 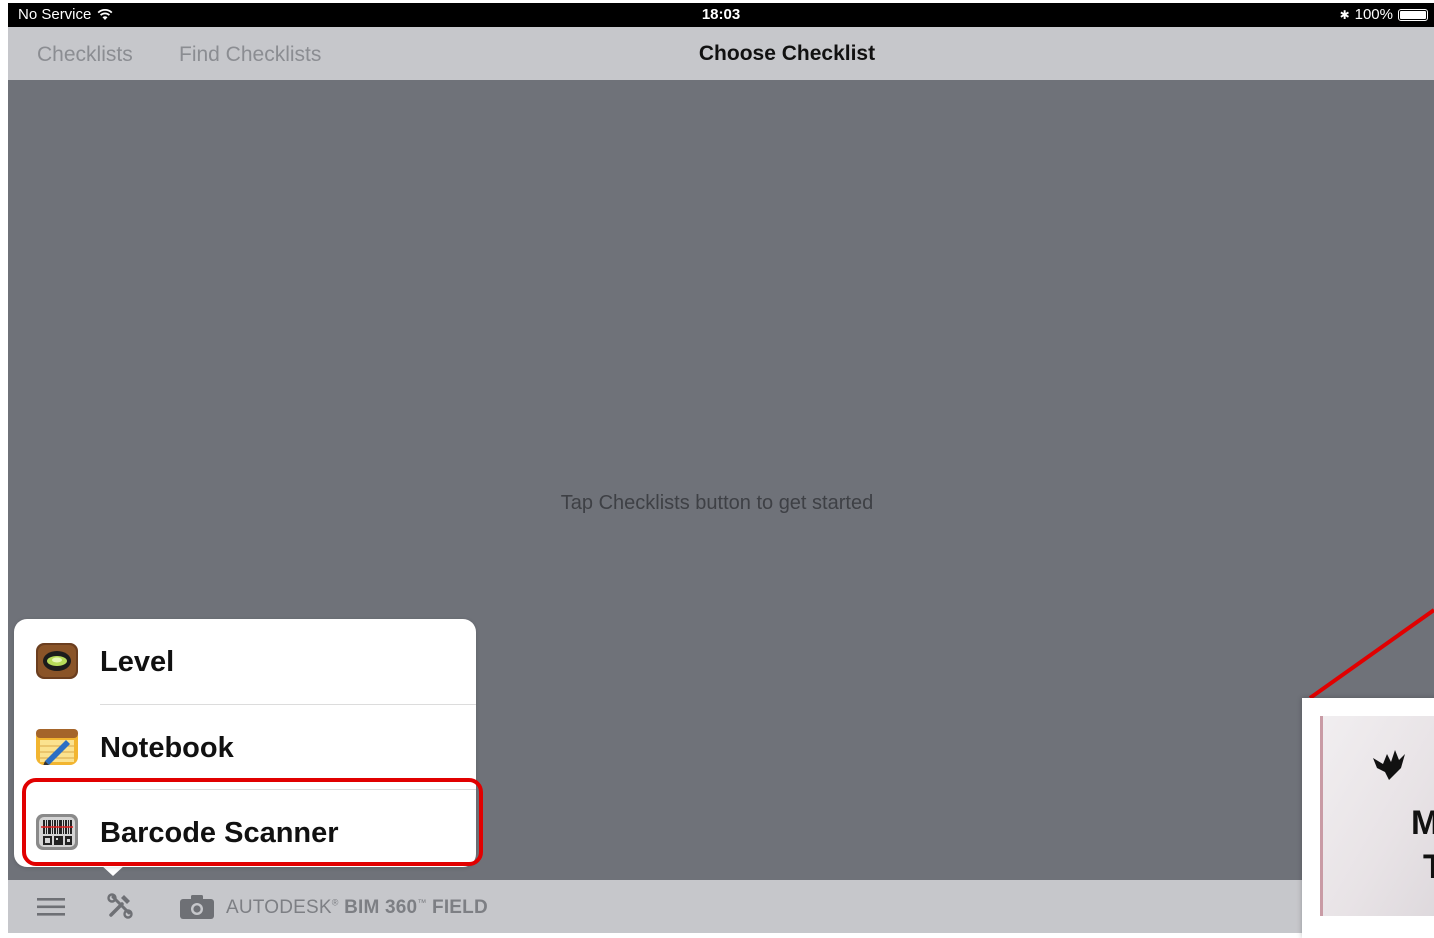 I want to click on zoomed-photo-inset: M T, so click(x=1368, y=818).